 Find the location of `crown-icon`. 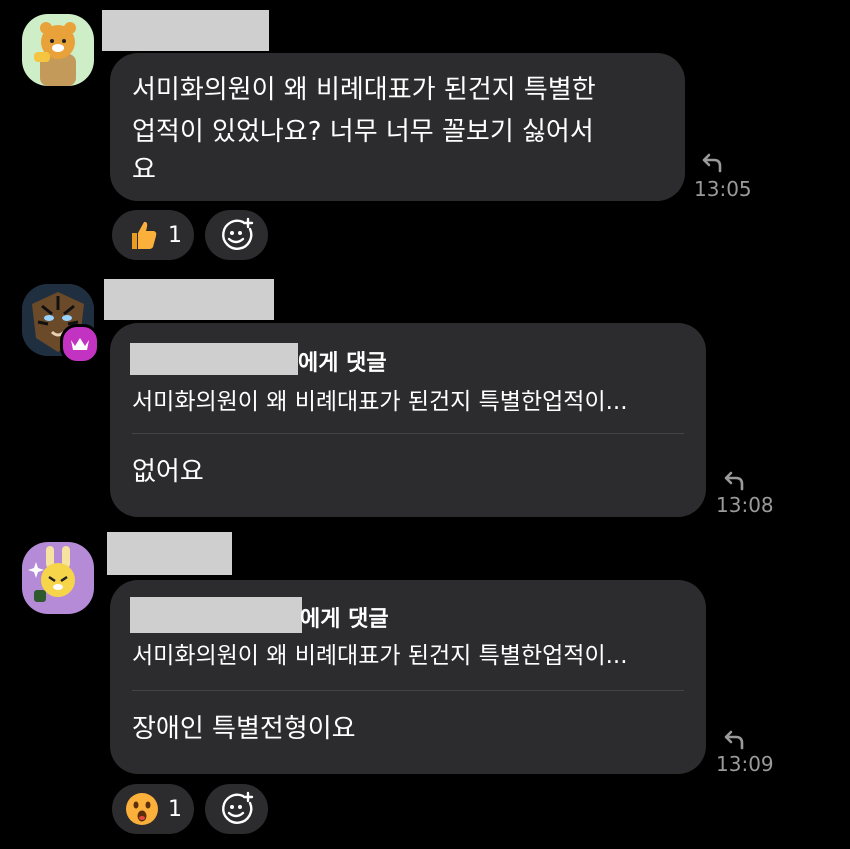

crown-icon is located at coordinates (80, 344).